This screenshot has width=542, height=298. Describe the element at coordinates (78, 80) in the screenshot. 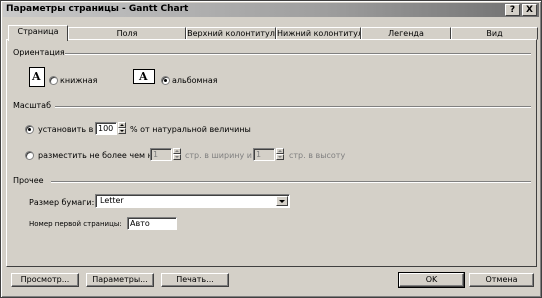

I see `portrait-label: книжная` at that location.